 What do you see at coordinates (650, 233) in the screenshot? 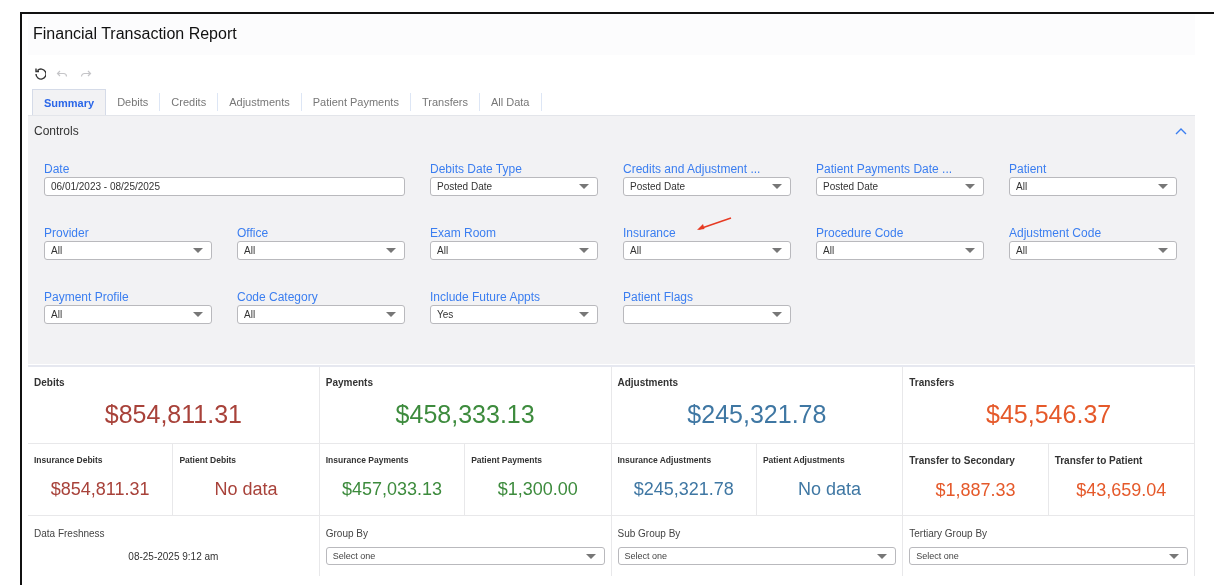
I see `field-label: Insurance` at bounding box center [650, 233].